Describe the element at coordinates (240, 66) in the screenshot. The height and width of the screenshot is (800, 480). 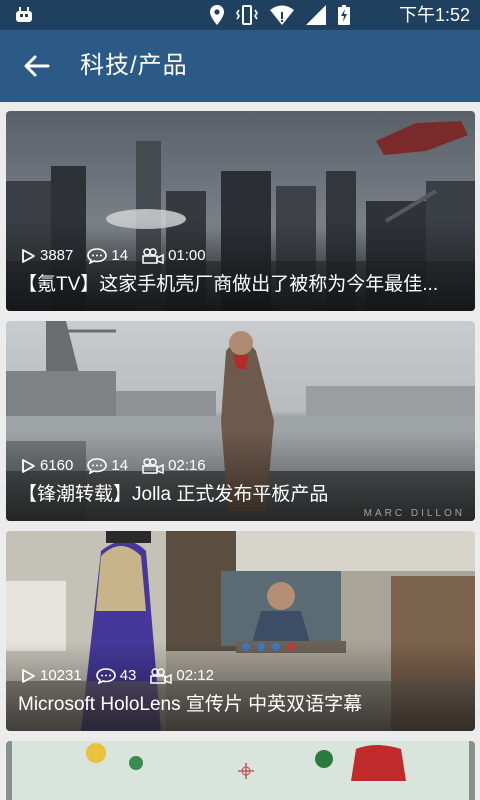
I see `app-toolbar: 科技/产品` at that location.